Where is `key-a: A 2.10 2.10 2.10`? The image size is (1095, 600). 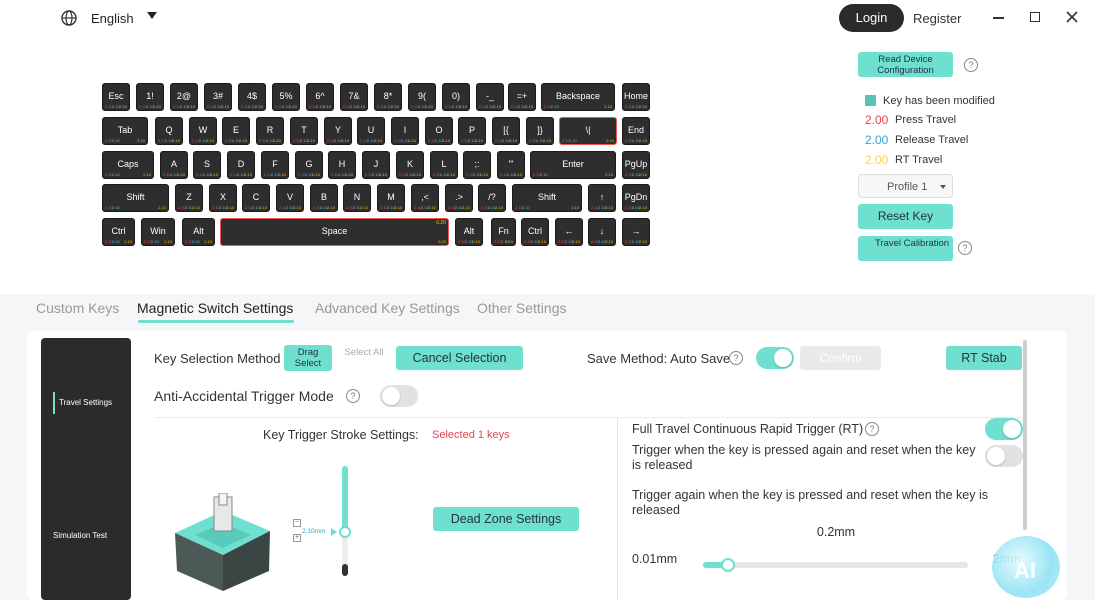 key-a: A 2.10 2.10 2.10 is located at coordinates (174, 165).